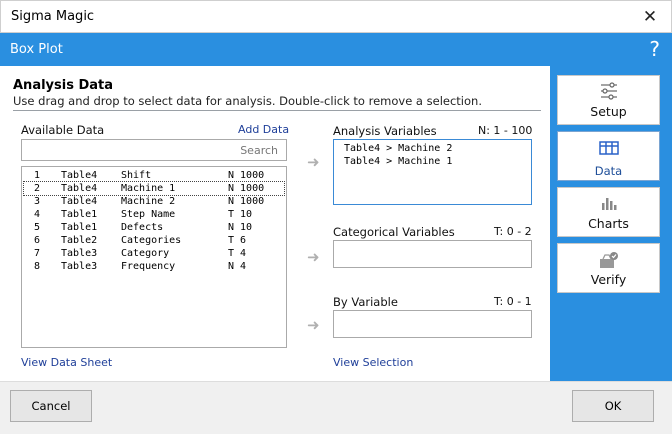  What do you see at coordinates (608, 223) in the screenshot?
I see `sidebar-item-label: Charts` at bounding box center [608, 223].